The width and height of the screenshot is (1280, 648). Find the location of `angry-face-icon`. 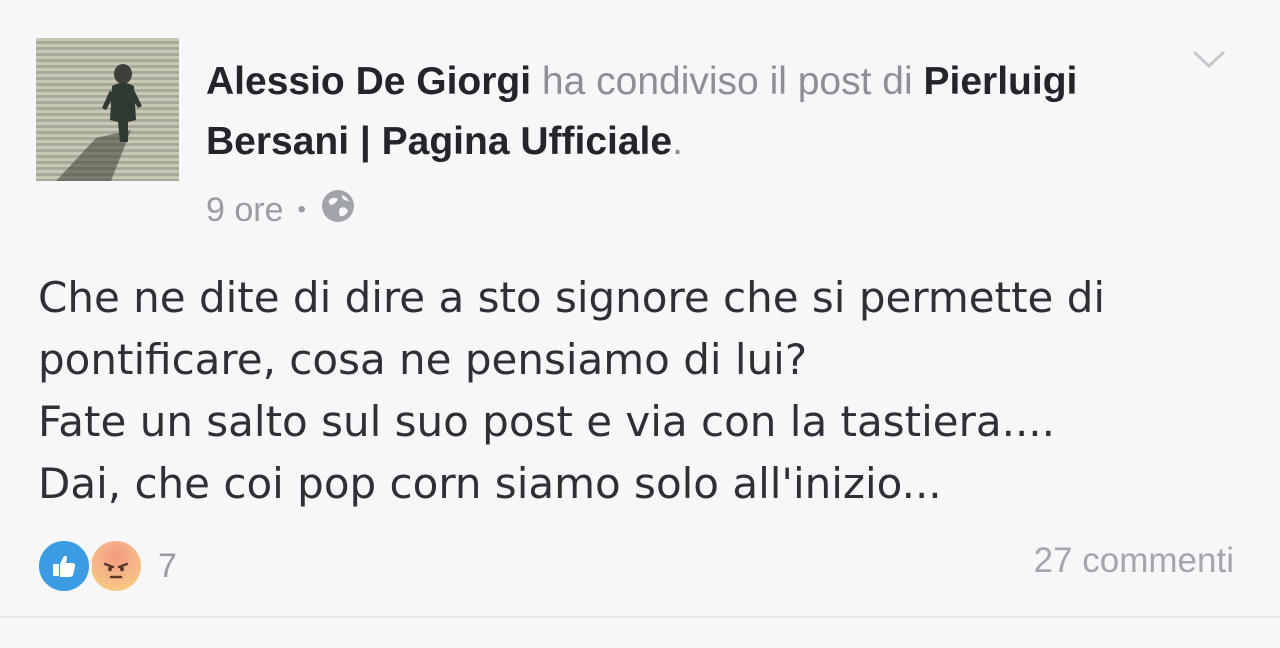

angry-face-icon is located at coordinates (116, 566).